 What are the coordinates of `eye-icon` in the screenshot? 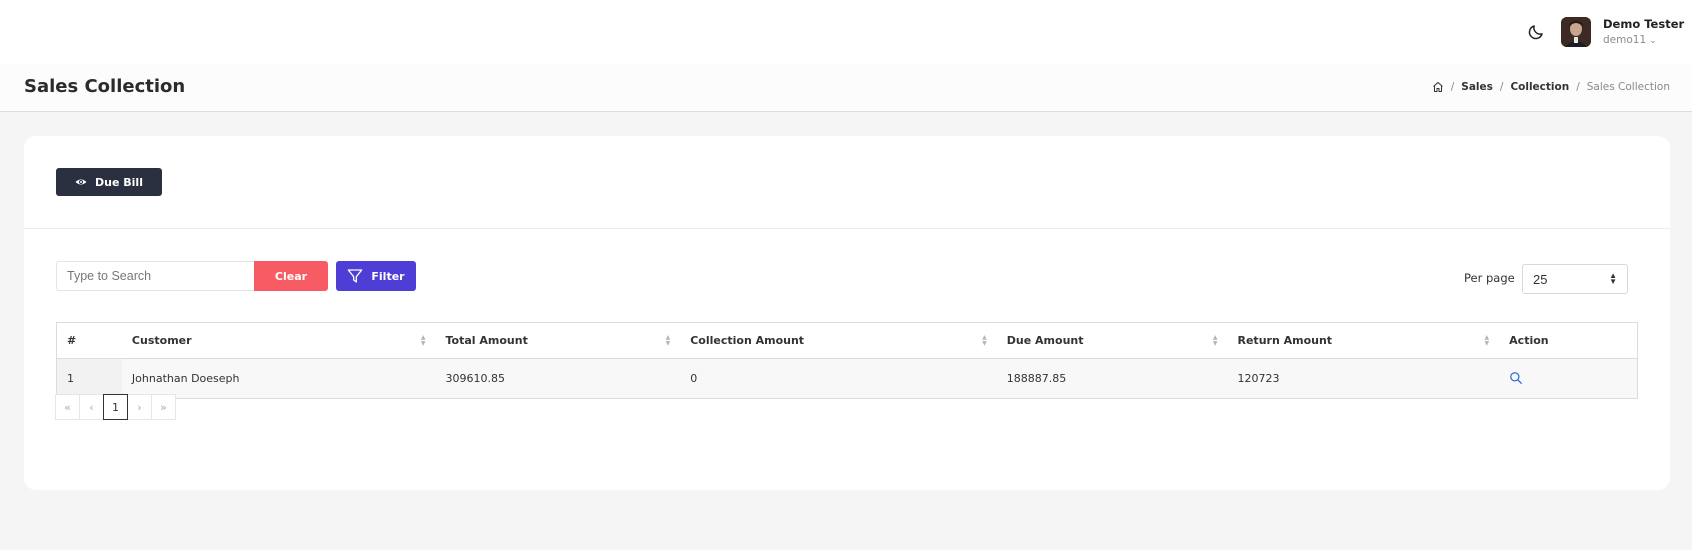 It's located at (81, 182).